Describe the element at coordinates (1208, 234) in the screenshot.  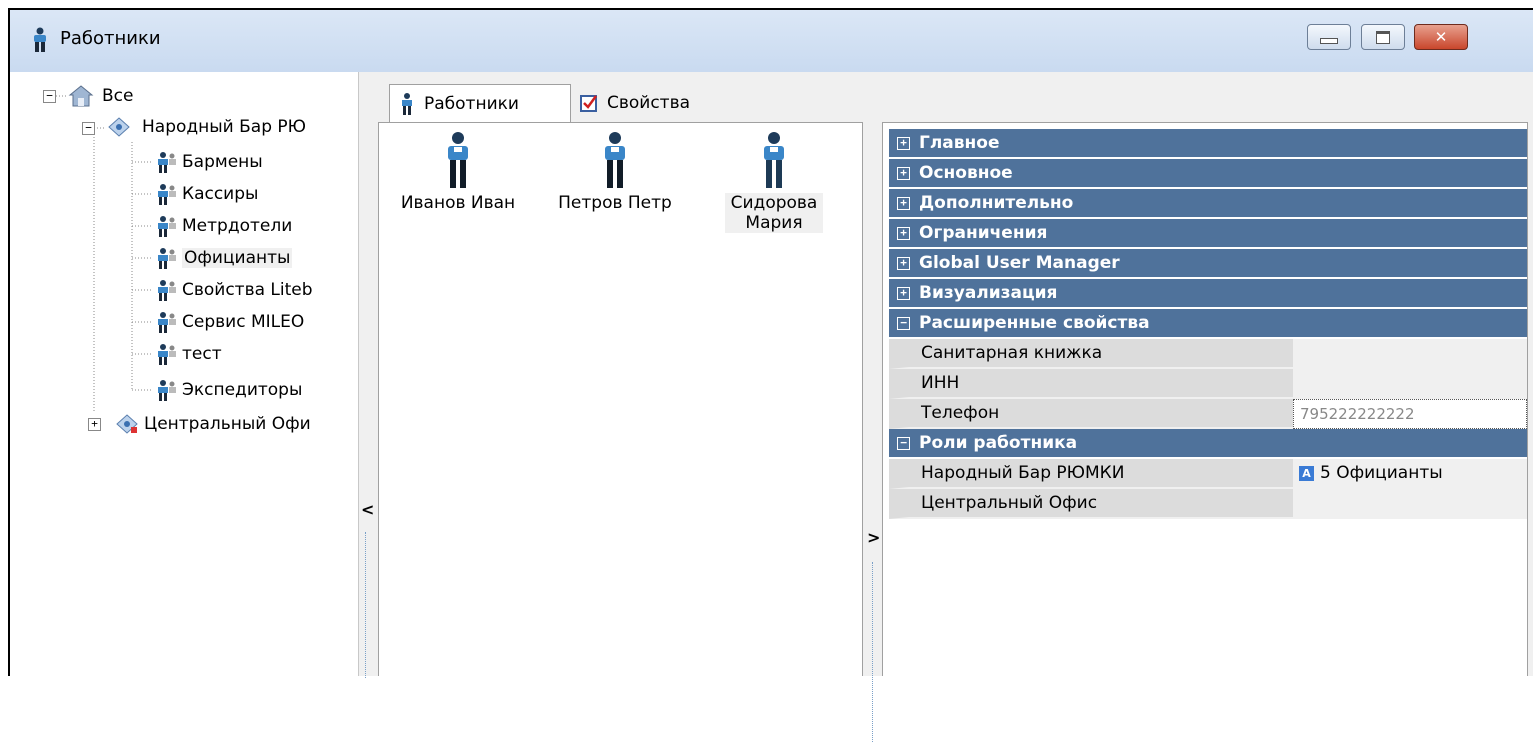
I see `category-restrictions: + Ограничения` at that location.